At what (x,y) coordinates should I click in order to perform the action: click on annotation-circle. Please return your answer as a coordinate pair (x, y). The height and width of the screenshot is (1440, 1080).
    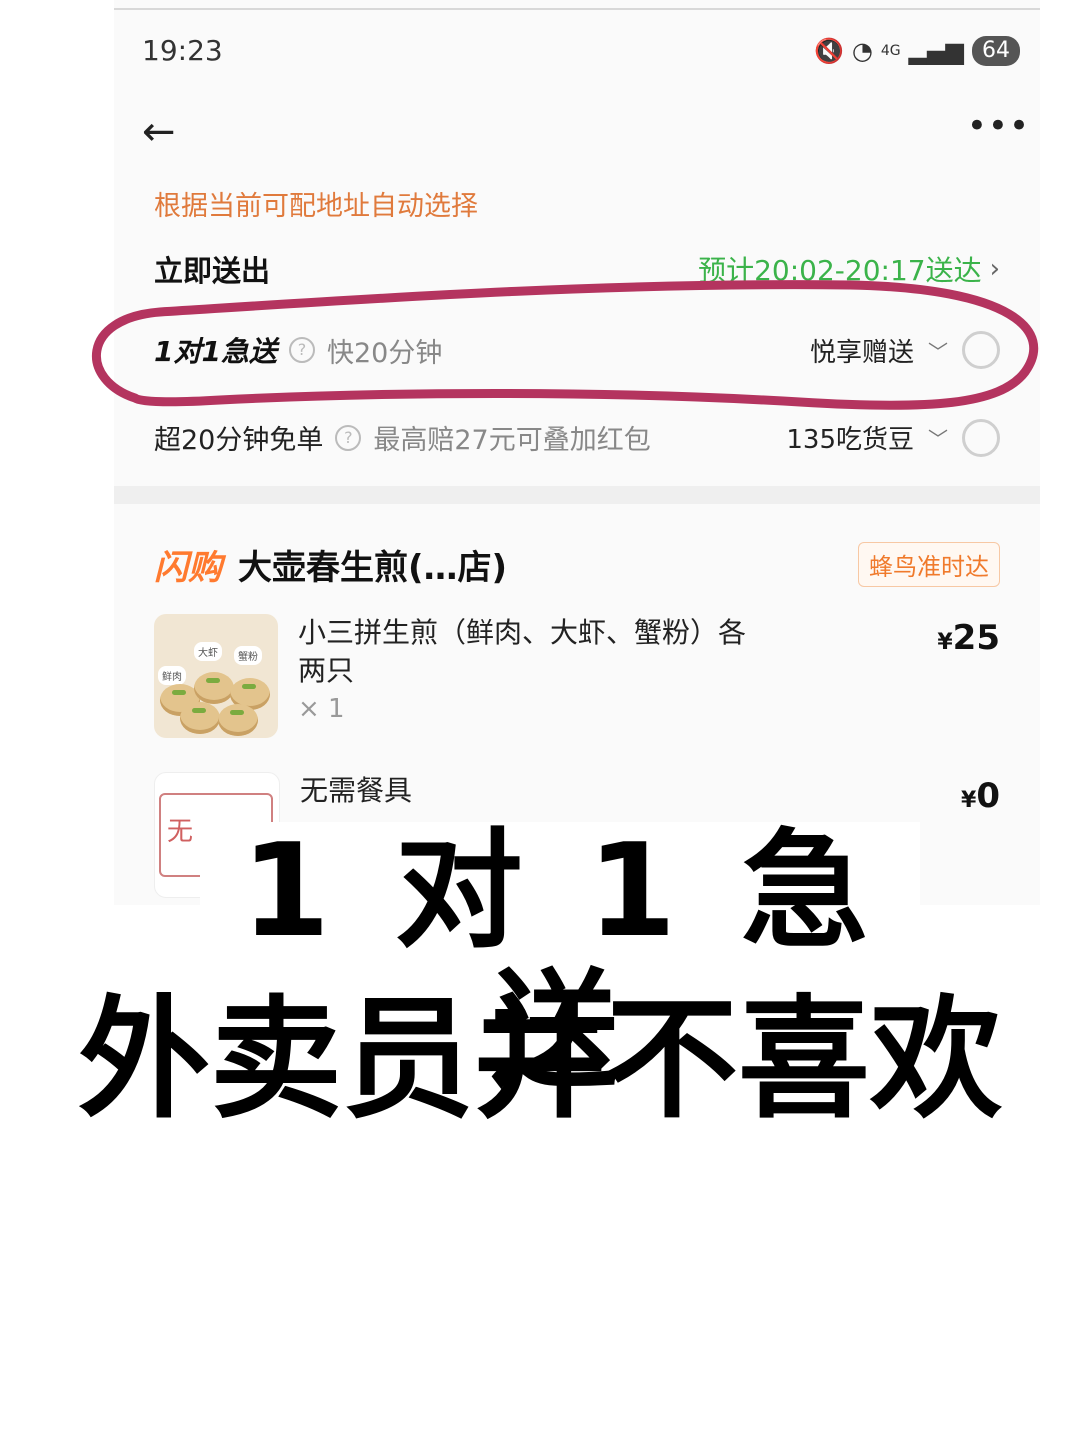
    Looking at the image, I should click on (565, 345).